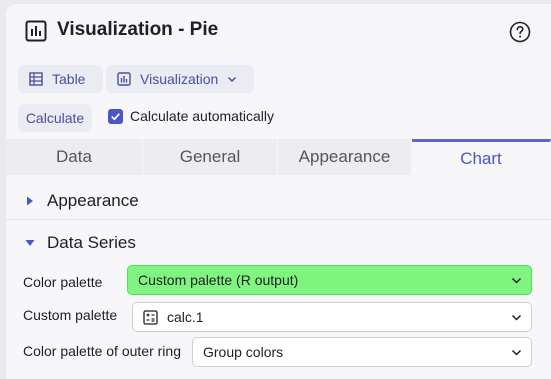  Describe the element at coordinates (91, 242) in the screenshot. I see `data-series-section-label: Data Series` at that location.